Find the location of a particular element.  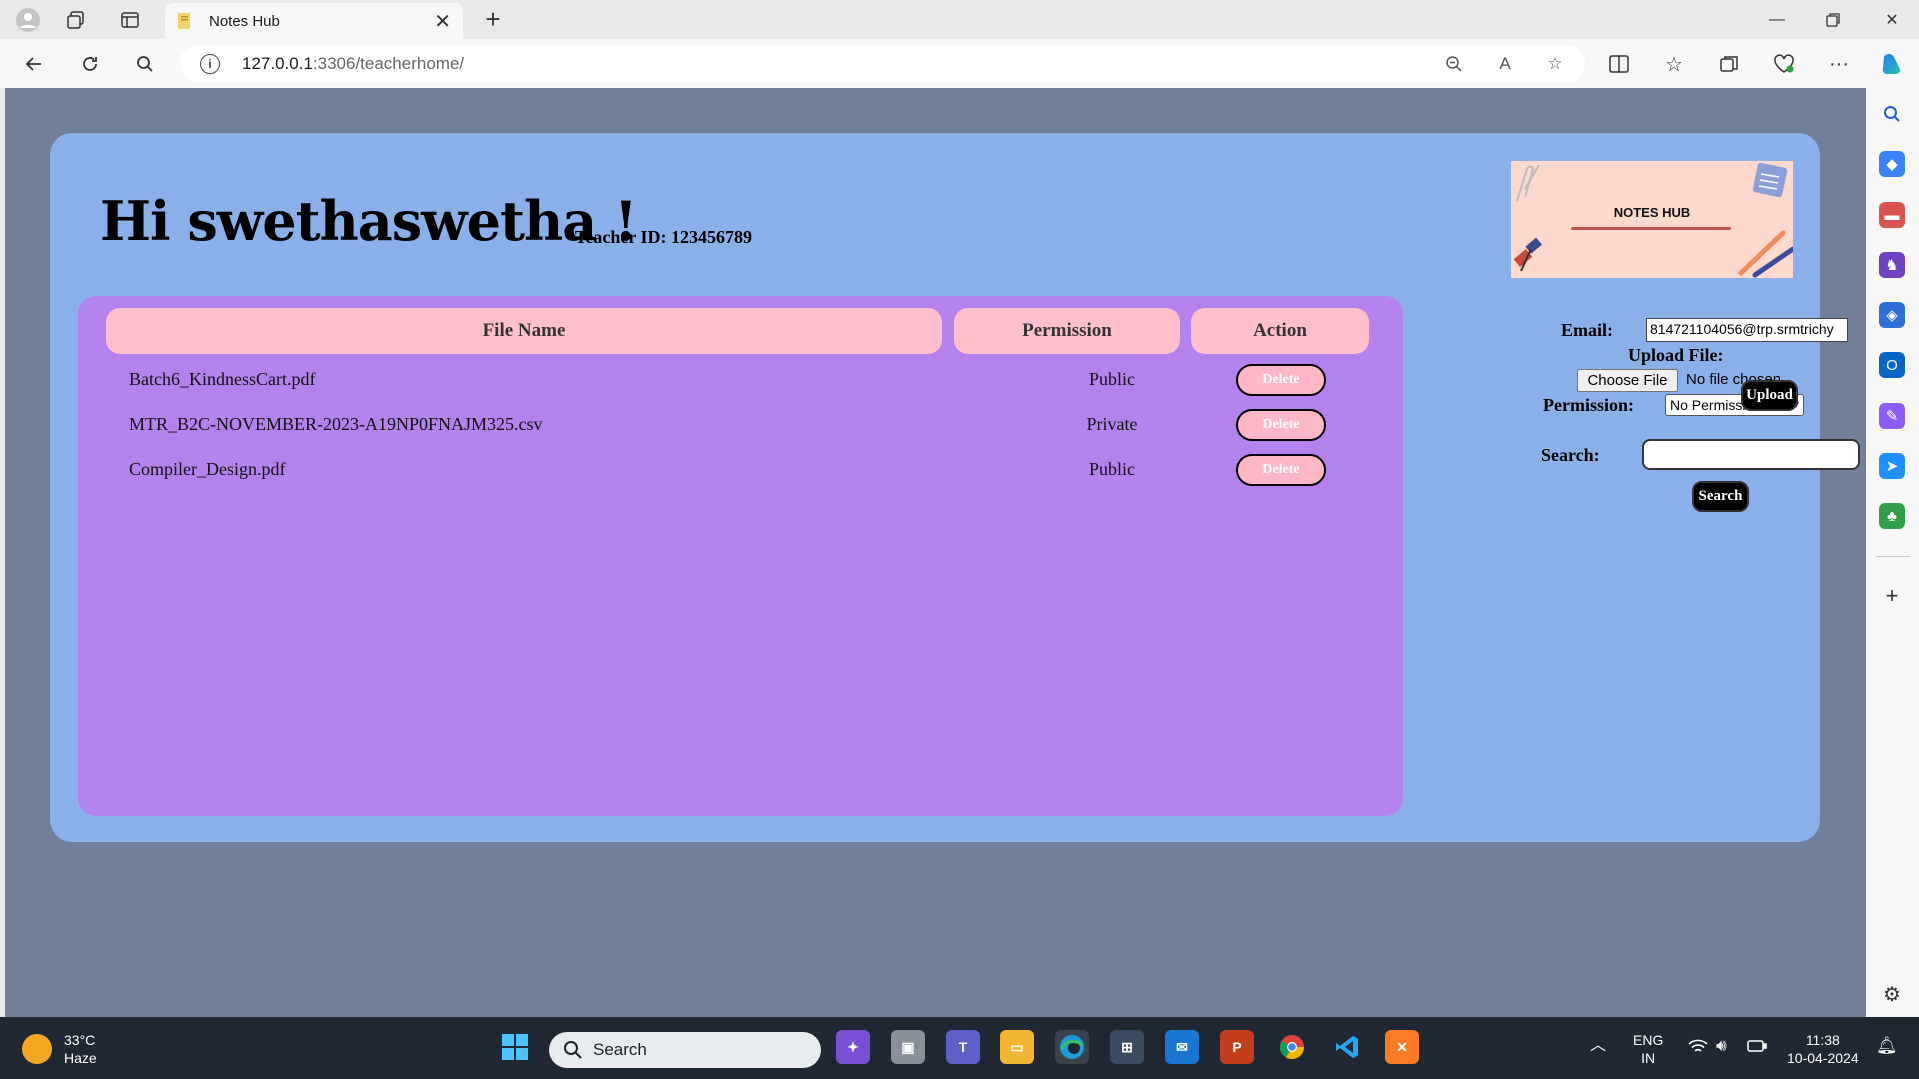

designer-icon: ✎ is located at coordinates (1892, 416).